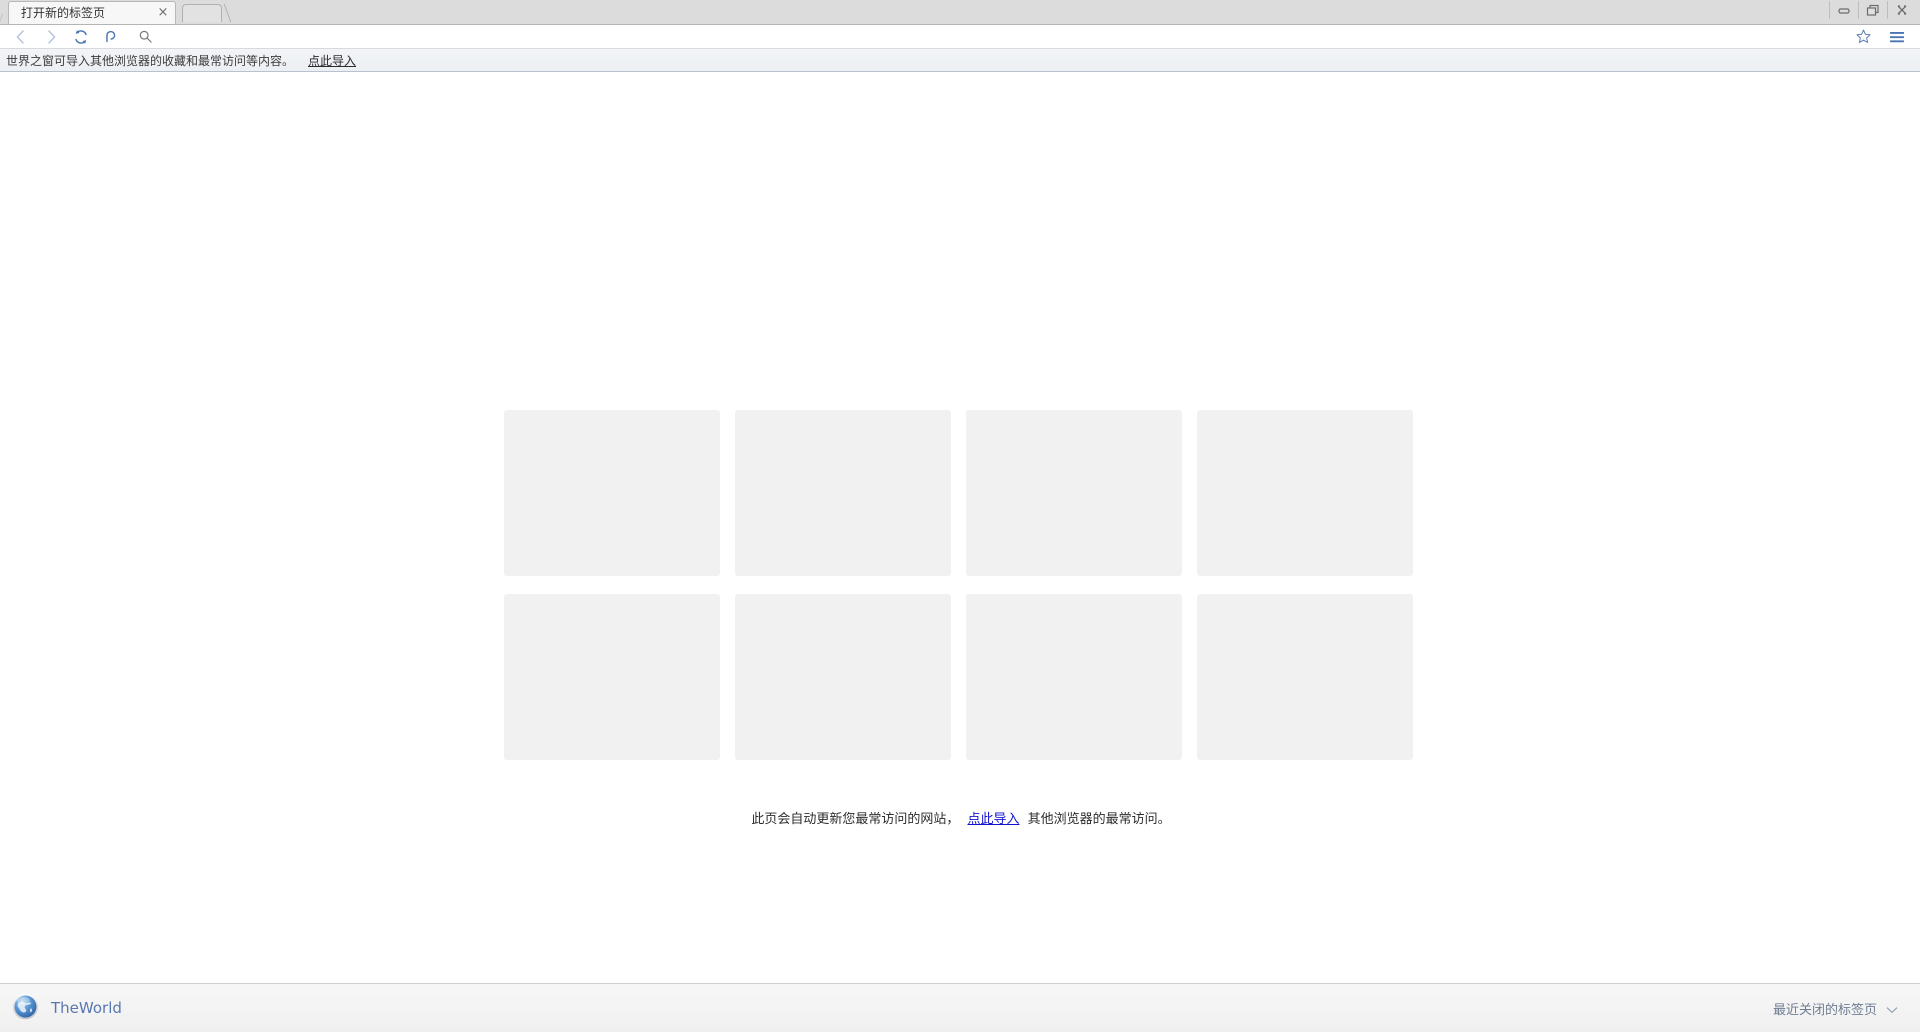 The height and width of the screenshot is (1032, 1920). I want to click on caption-import-link: 点此导入, so click(993, 819).